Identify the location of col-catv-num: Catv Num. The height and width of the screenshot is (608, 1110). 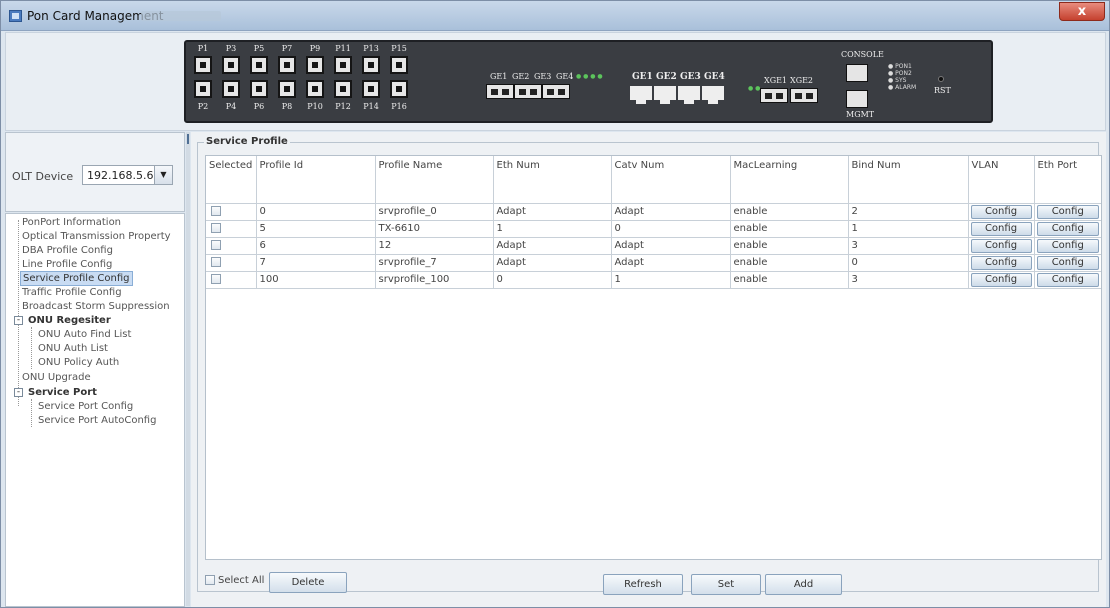
(671, 180).